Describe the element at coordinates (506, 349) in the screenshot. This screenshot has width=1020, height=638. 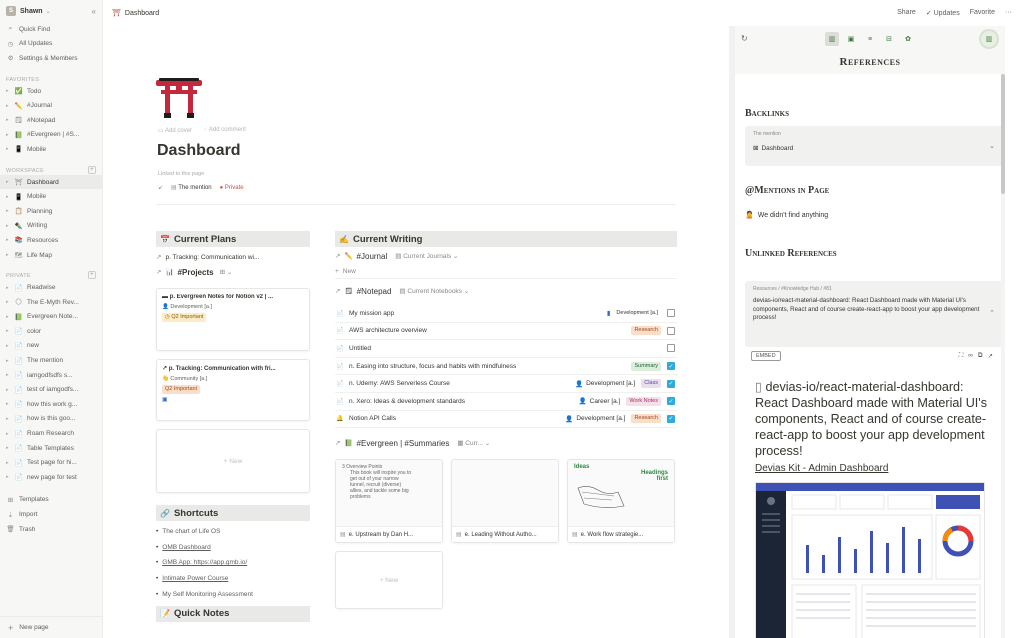
I see `table-row: 📄 Untitled` at that location.